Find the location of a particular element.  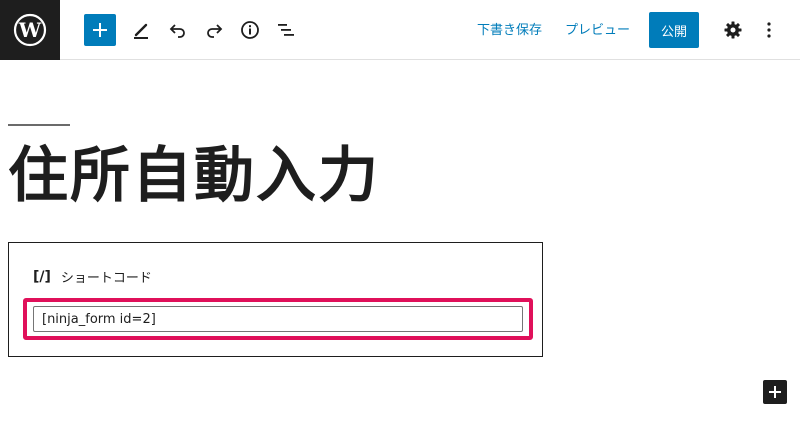

settings-button is located at coordinates (733, 30).